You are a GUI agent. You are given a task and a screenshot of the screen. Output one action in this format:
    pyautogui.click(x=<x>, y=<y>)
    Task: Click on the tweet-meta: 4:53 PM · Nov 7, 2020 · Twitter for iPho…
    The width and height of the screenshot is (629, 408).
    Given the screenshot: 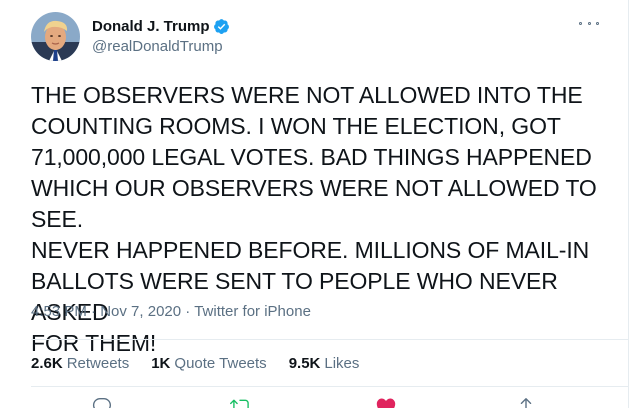 What is the action you would take?
    pyautogui.click(x=171, y=311)
    